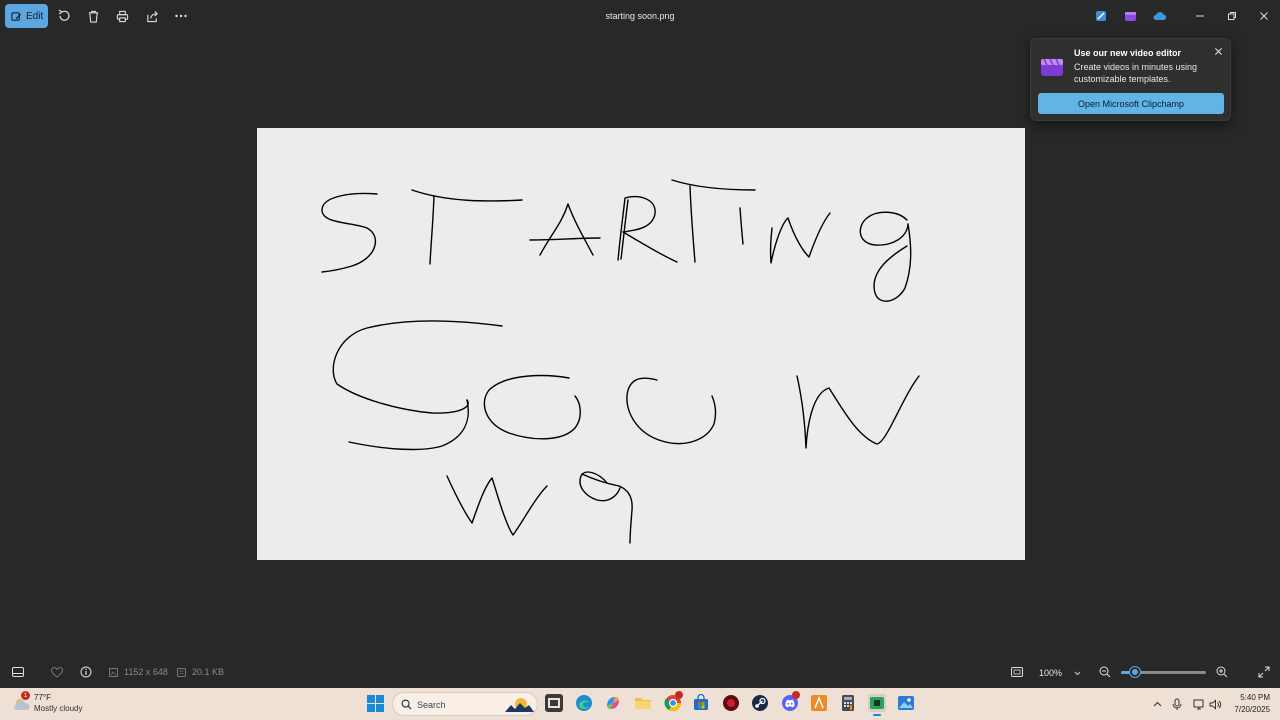 The height and width of the screenshot is (720, 1280). Describe the element at coordinates (1051, 673) in the screenshot. I see `zoom-value: 100%` at that location.